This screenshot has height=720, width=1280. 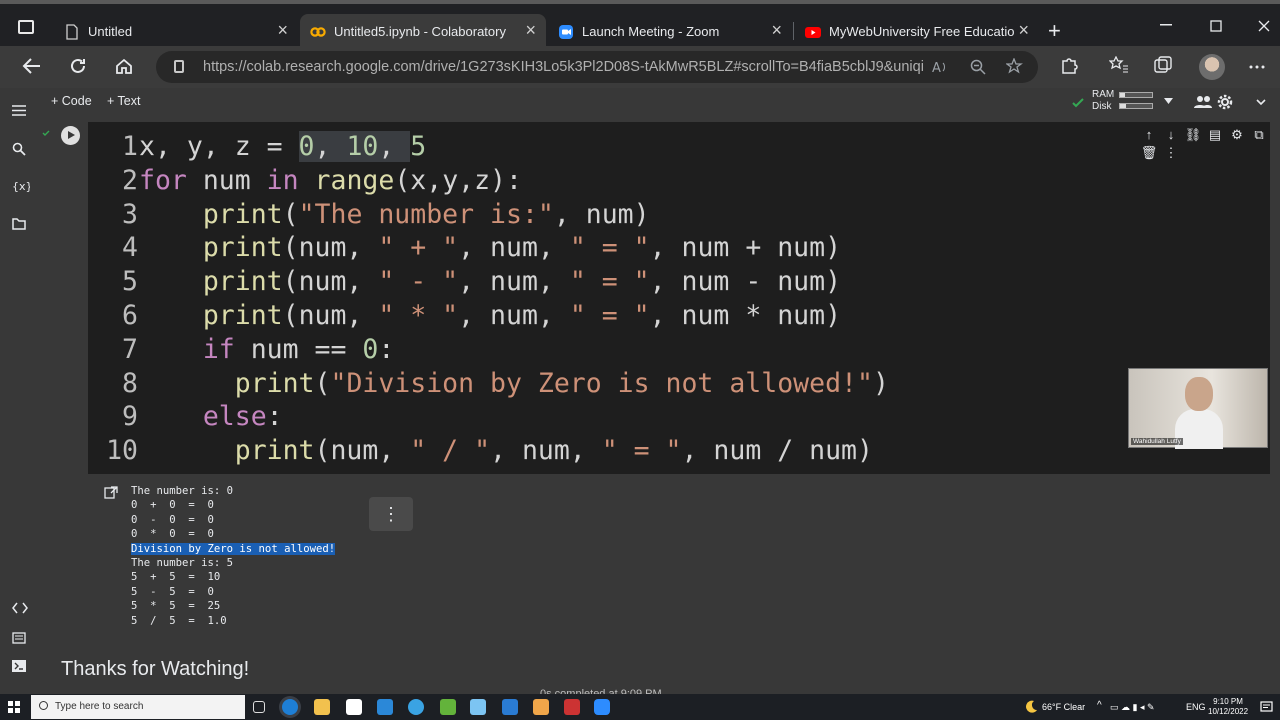 I want to click on presenter-name: Wahidullah Lutfy, so click(x=1157, y=441).